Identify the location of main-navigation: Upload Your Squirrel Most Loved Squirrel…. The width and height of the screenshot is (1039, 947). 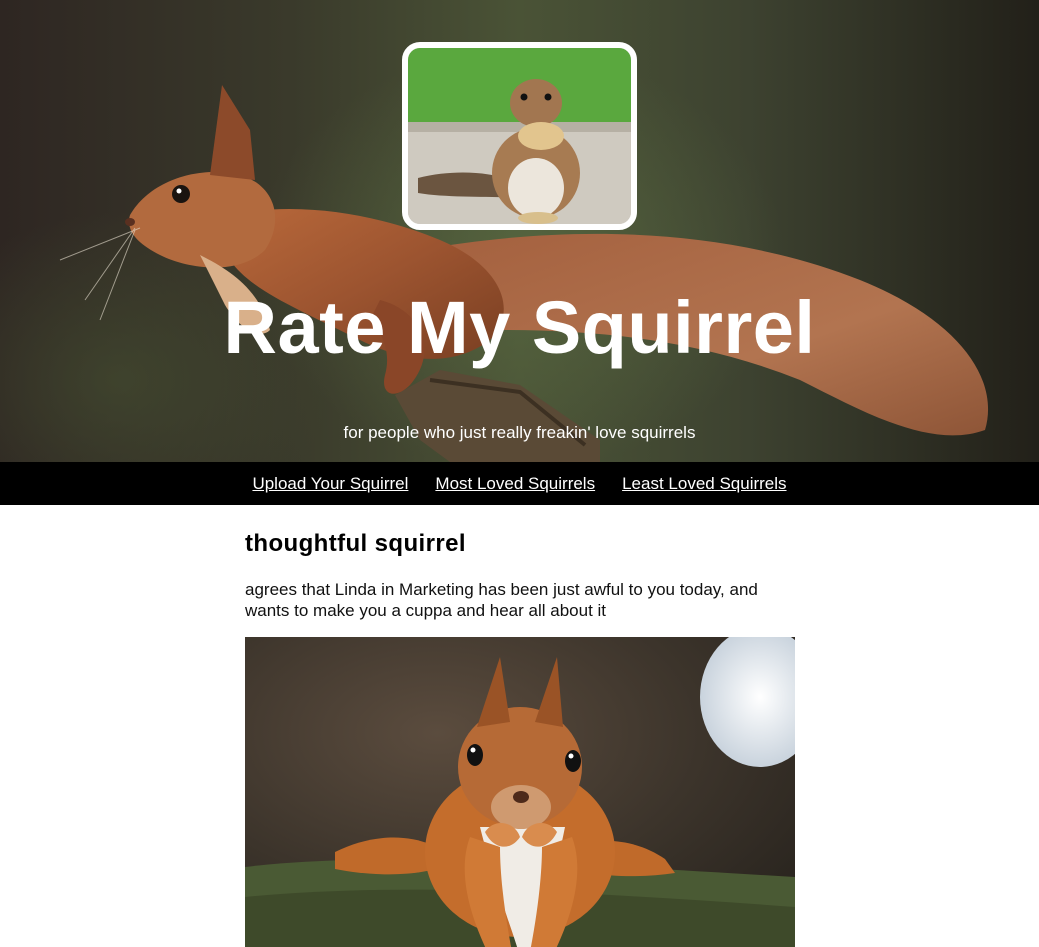
(519, 483).